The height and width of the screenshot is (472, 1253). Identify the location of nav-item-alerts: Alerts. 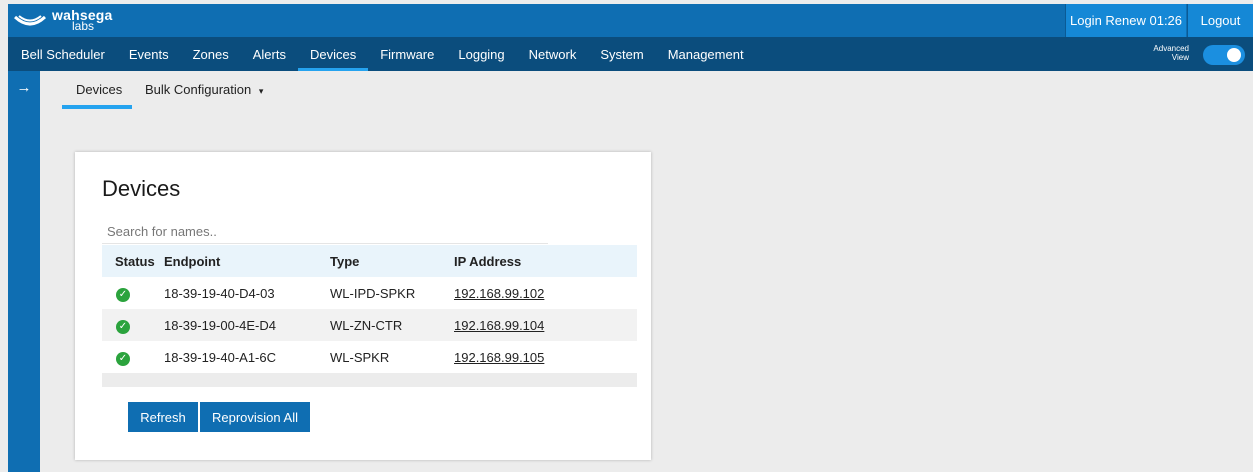
(269, 54).